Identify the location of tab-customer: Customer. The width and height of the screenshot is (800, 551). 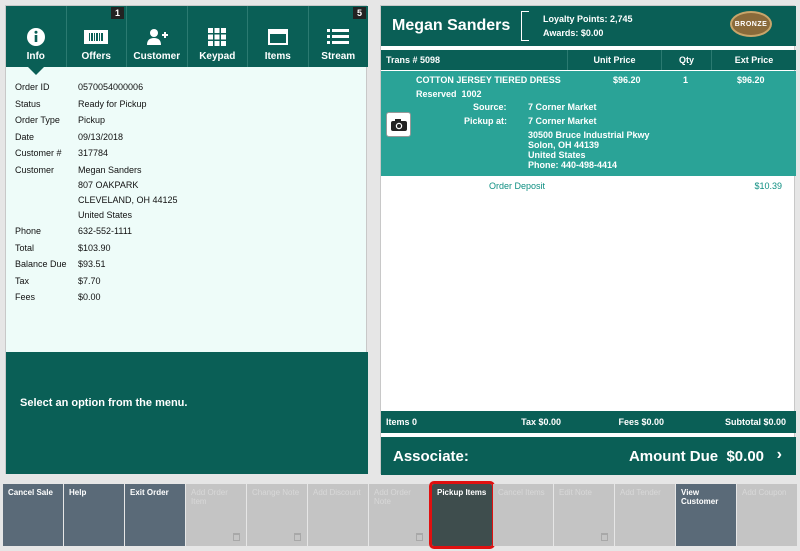
(157, 36).